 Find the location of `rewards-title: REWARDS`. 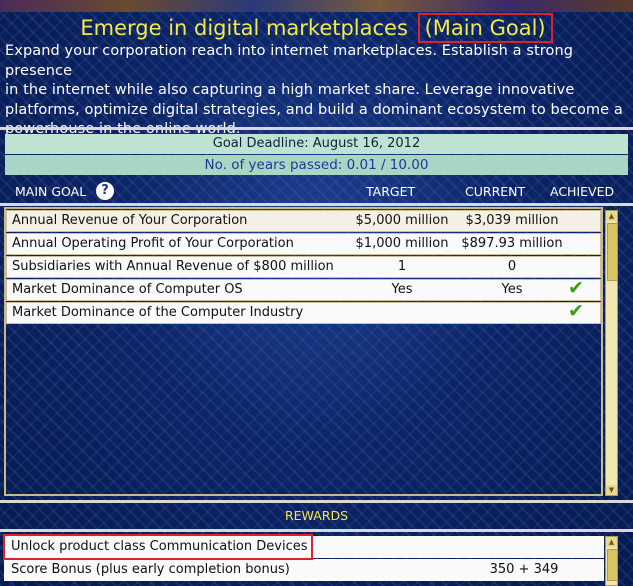

rewards-title: REWARDS is located at coordinates (316, 515).